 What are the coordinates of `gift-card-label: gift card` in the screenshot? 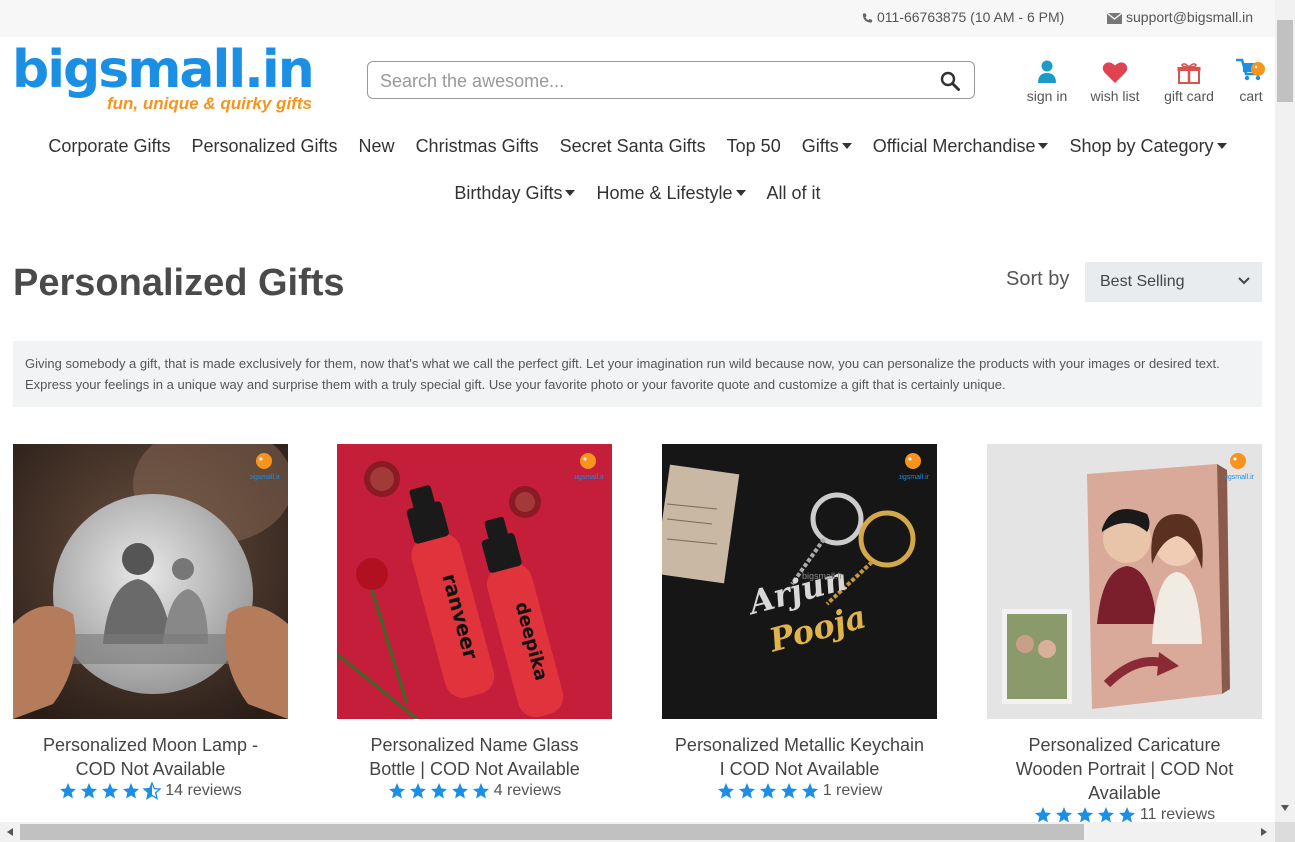 It's located at (1189, 96).